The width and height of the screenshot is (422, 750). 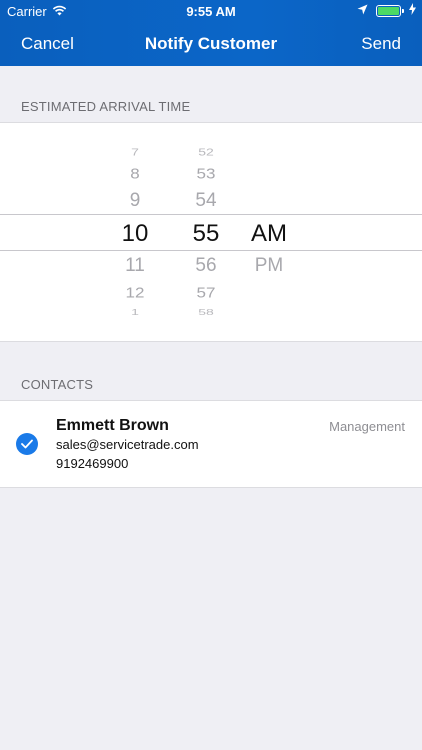 I want to click on minute-option: 58, so click(x=206, y=312).